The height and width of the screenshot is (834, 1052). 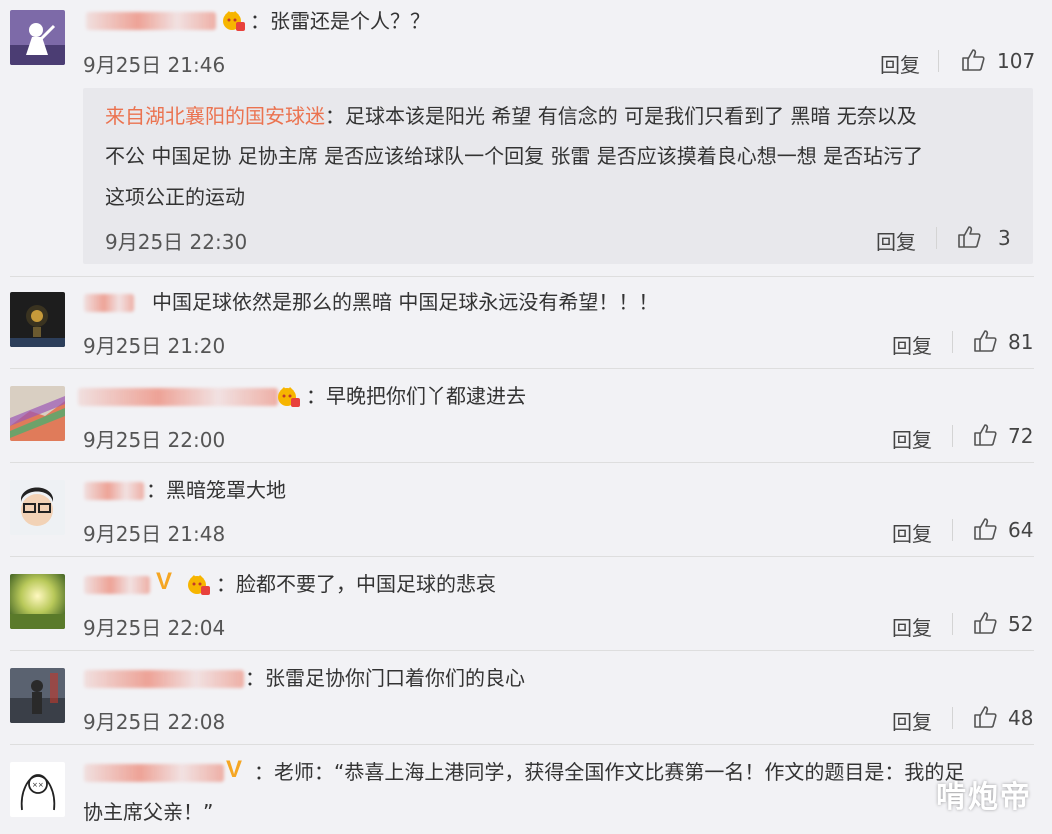 What do you see at coordinates (154, 65) in the screenshot?
I see `comment-time: 9月25日 21:46` at bounding box center [154, 65].